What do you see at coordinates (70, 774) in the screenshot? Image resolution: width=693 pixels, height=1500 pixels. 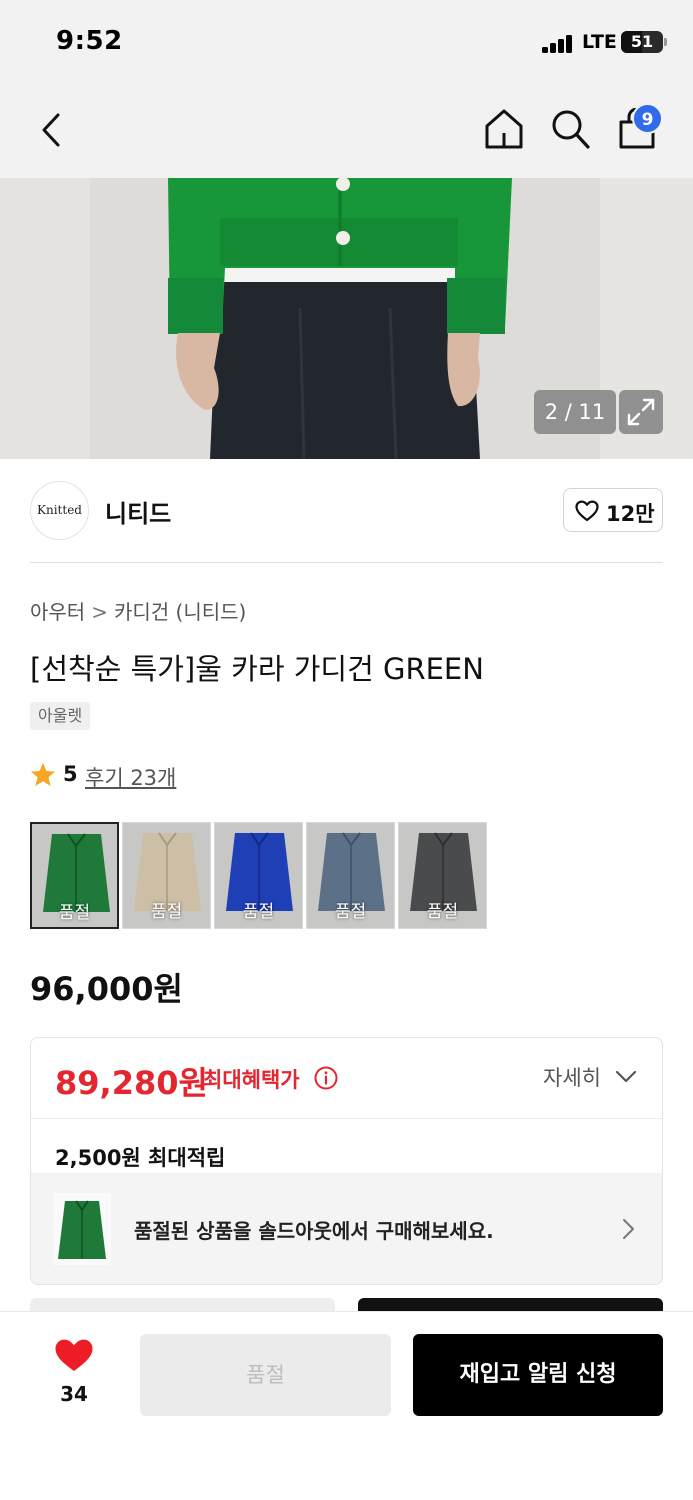 I see `rating-score: 5` at bounding box center [70, 774].